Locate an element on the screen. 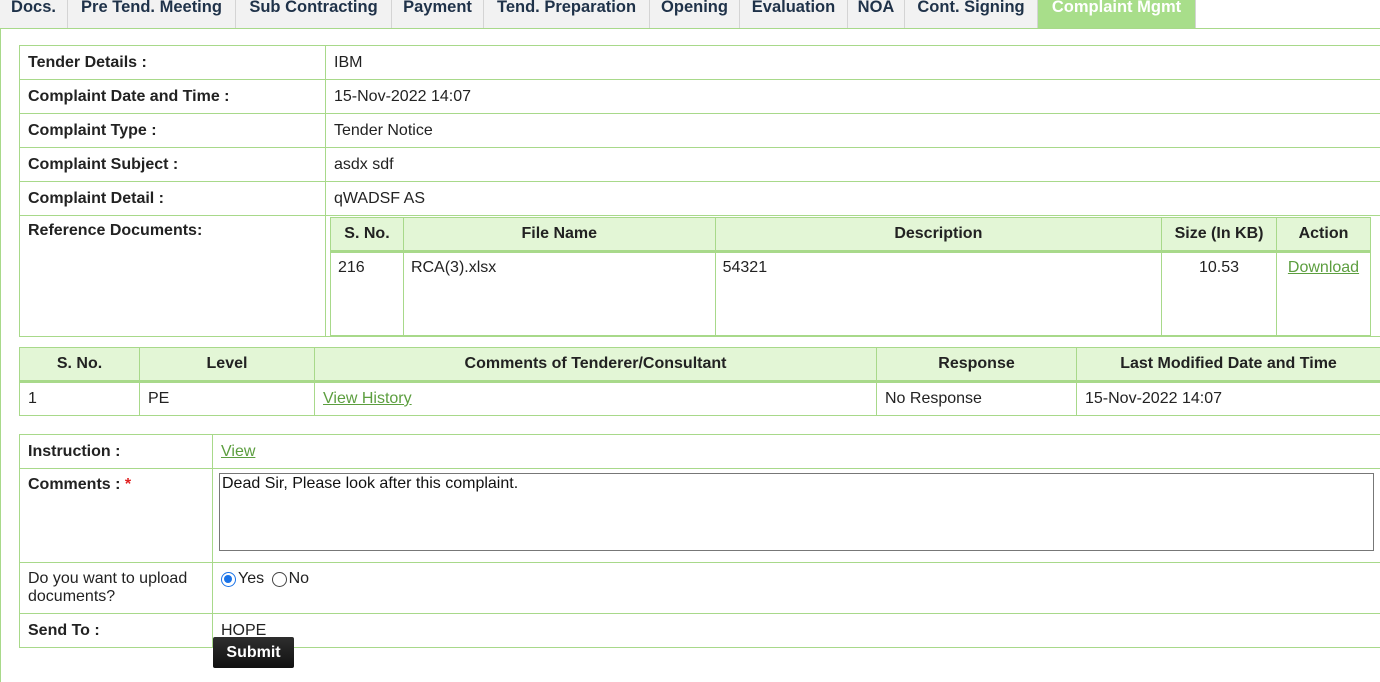 The width and height of the screenshot is (1380, 682). tab-cont-signing: Cont. Signing is located at coordinates (971, 14).